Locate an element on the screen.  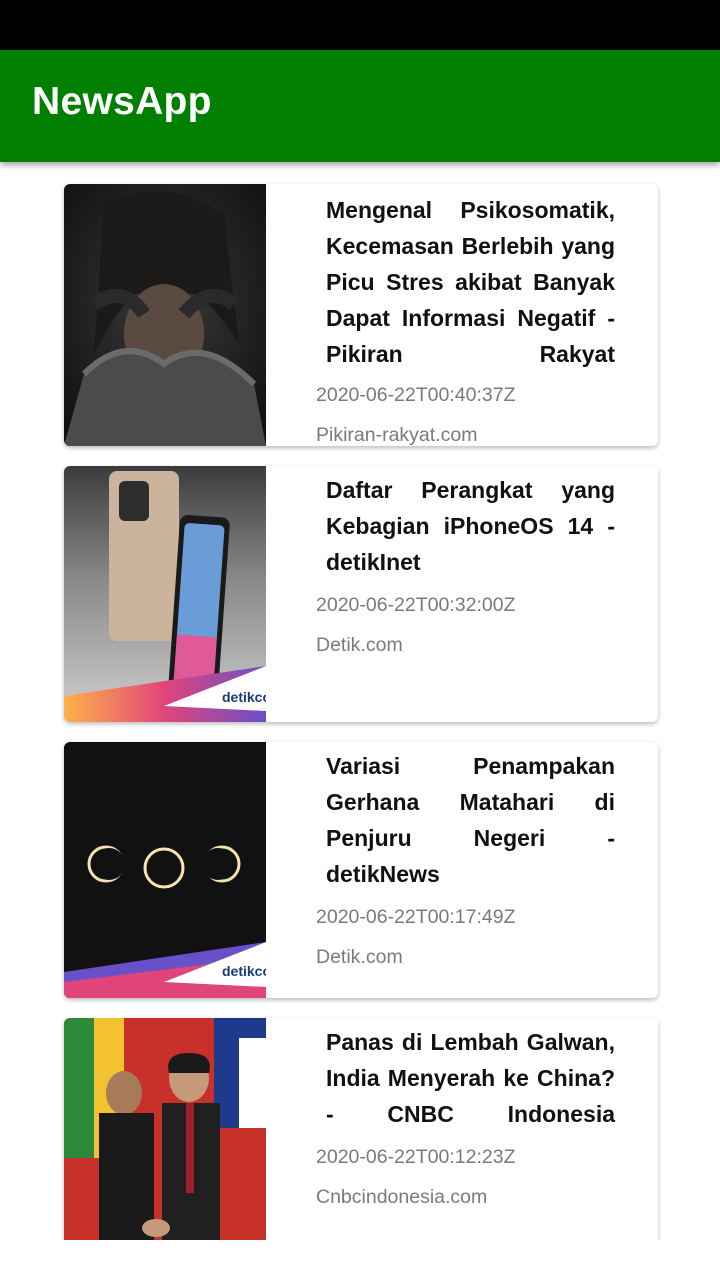
stressed-woman-image is located at coordinates (165, 315).